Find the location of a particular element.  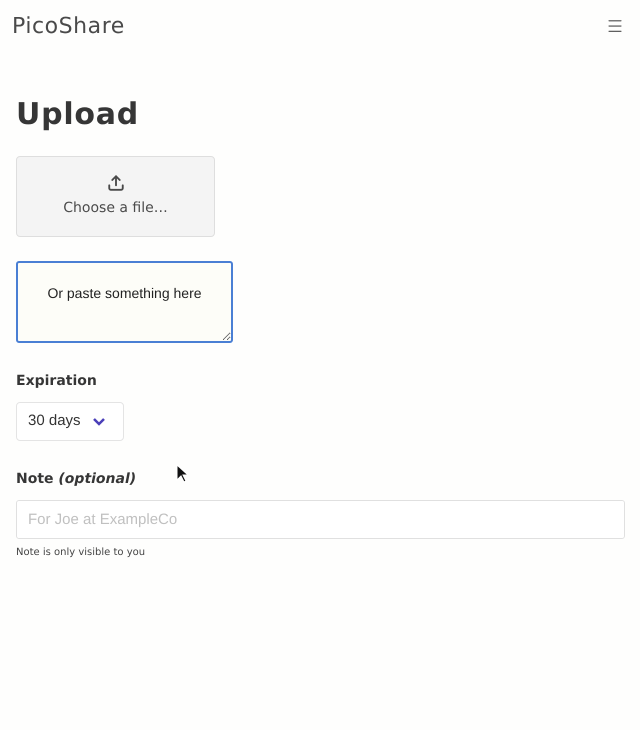

menu-icon is located at coordinates (615, 26).